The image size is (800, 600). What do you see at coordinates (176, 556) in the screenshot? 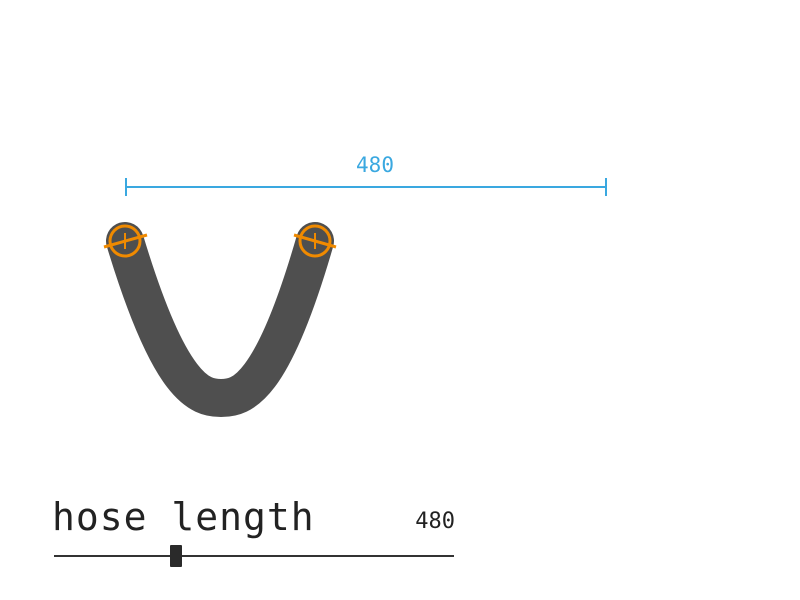
I see `slider-thumb` at bounding box center [176, 556].